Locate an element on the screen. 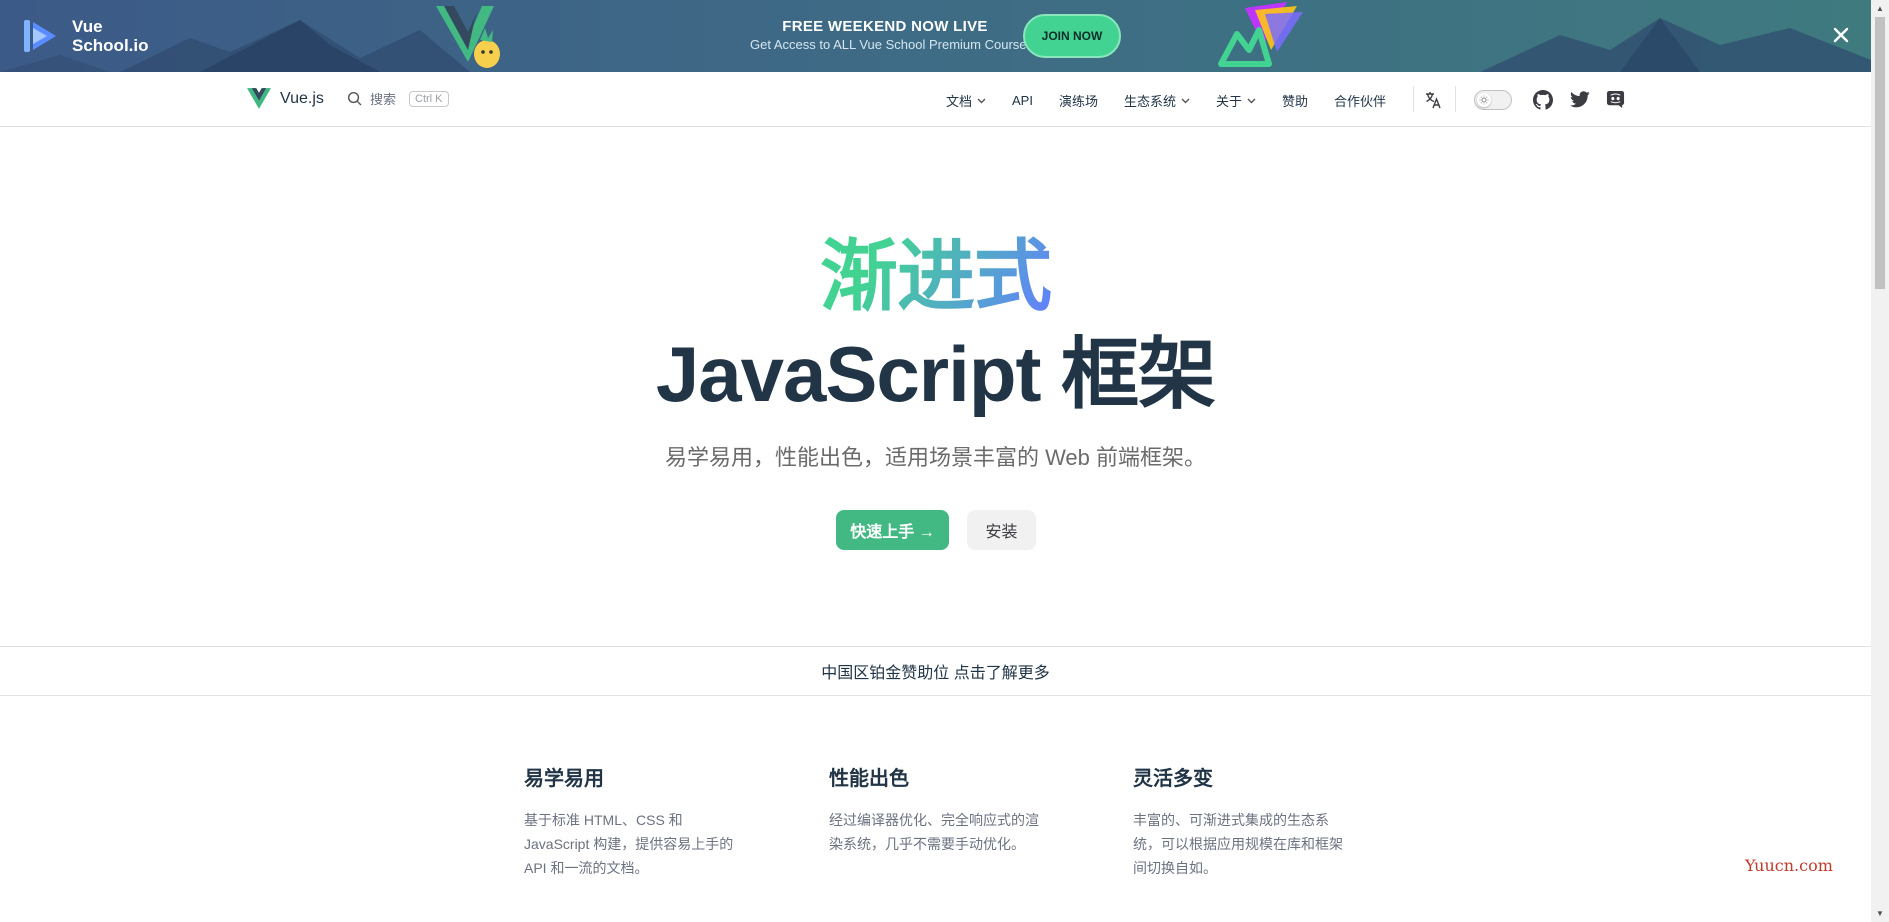 The image size is (1889, 922). nav-item-label: 合作伙伴 is located at coordinates (1360, 101).